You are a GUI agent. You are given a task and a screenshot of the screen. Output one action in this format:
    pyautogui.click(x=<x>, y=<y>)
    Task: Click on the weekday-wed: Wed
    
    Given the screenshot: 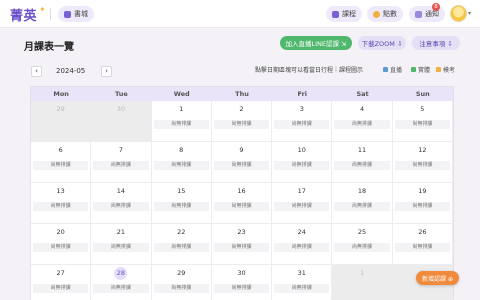 What is the action you would take?
    pyautogui.click(x=181, y=94)
    